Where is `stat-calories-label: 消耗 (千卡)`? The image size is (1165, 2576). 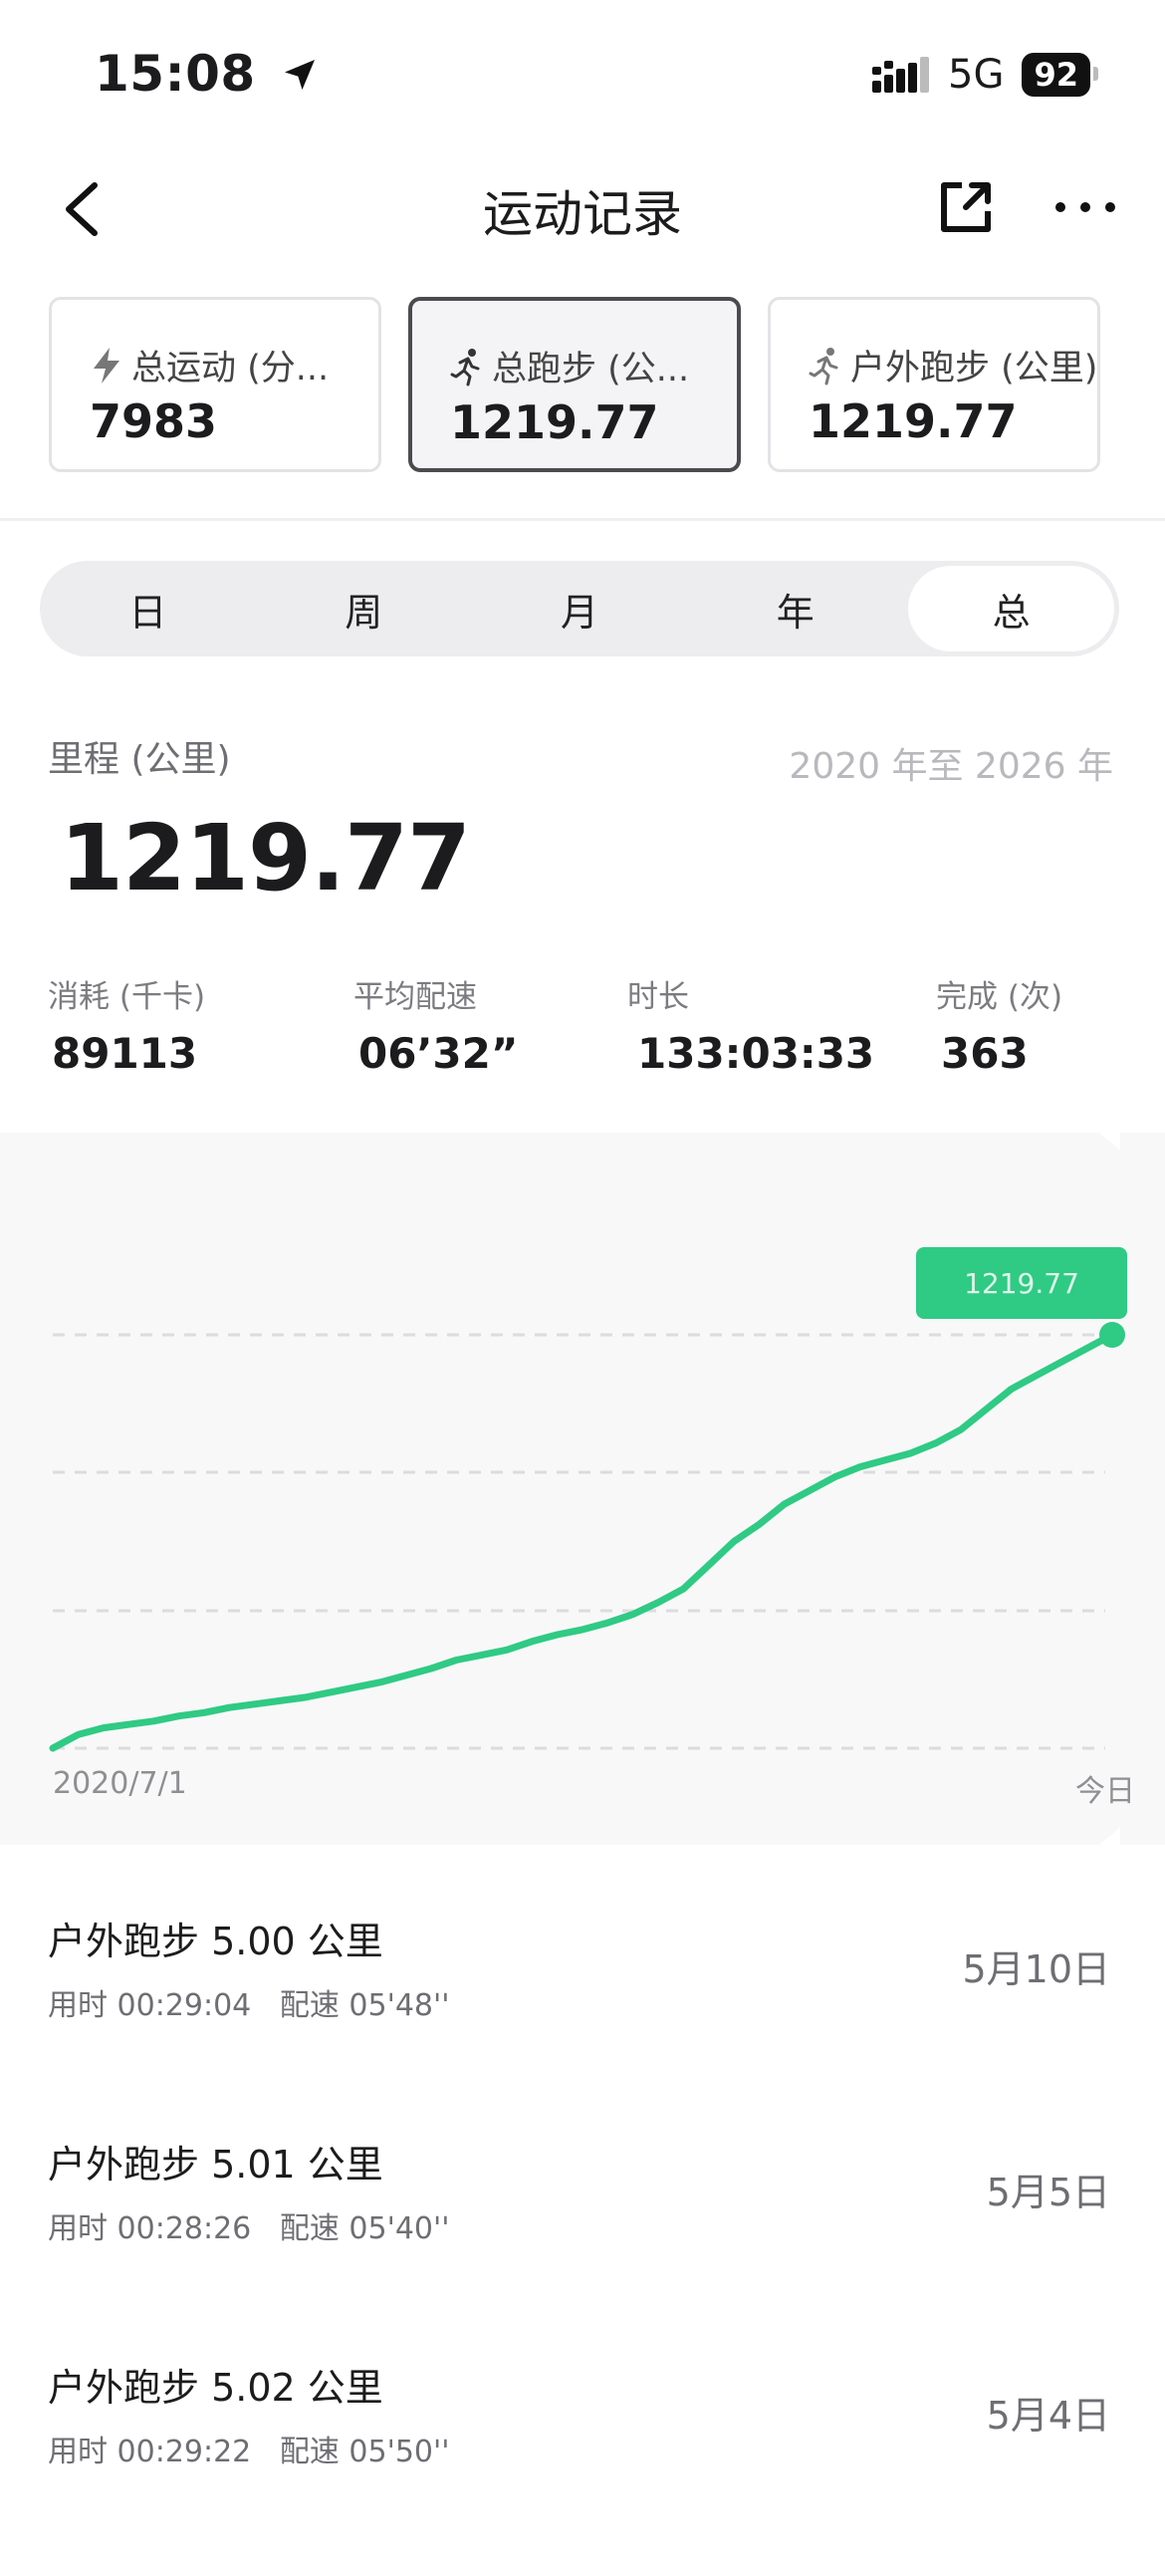
stat-calories-label: 消耗 (千卡) is located at coordinates (127, 997).